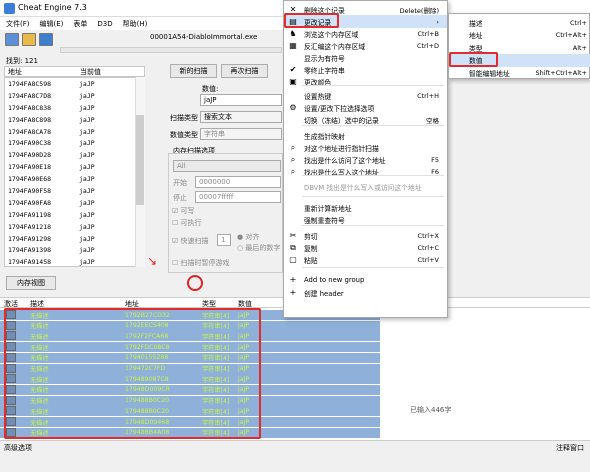  I want to click on writable-checkbox: ☑ 可写, so click(183, 211).